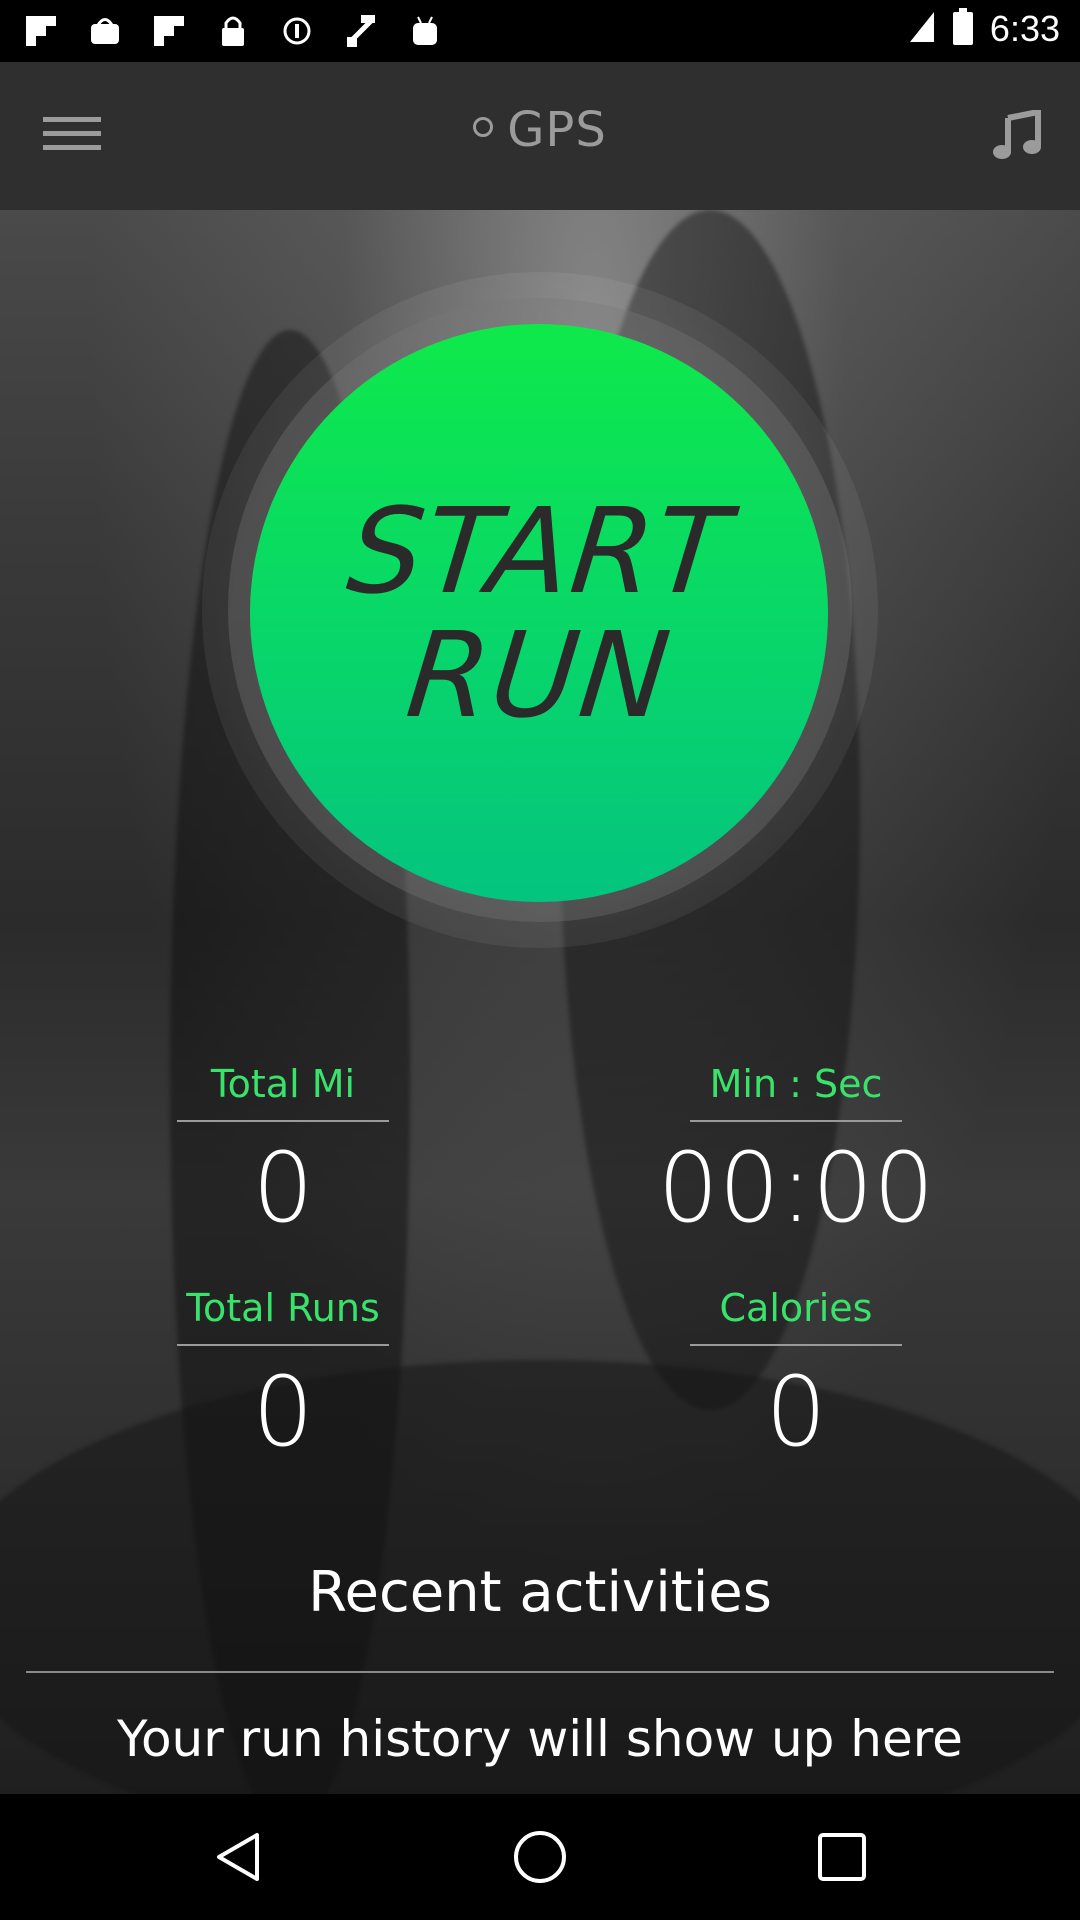 This screenshot has width=1080, height=1920. What do you see at coordinates (796, 1084) in the screenshot?
I see `stat-label: Min : Sec` at bounding box center [796, 1084].